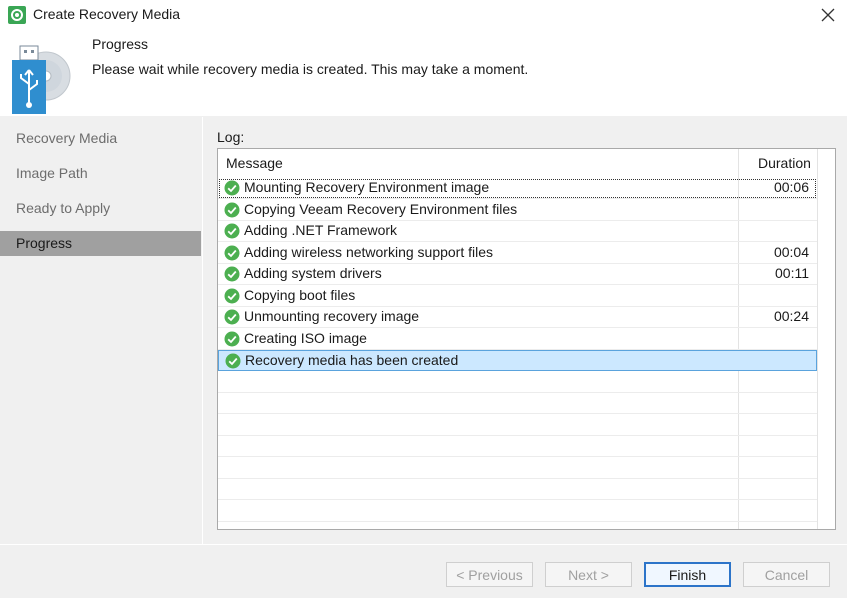 Image resolution: width=847 pixels, height=598 pixels. I want to click on log-row-message: Copying boot files, so click(300, 294).